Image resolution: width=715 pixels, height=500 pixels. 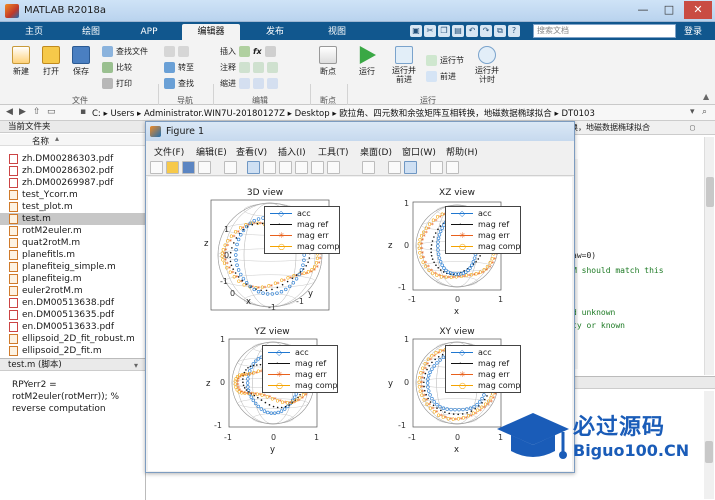 What do you see at coordinates (42, 255) in the screenshot?
I see `list-item: planefitls.m` at bounding box center [42, 255].